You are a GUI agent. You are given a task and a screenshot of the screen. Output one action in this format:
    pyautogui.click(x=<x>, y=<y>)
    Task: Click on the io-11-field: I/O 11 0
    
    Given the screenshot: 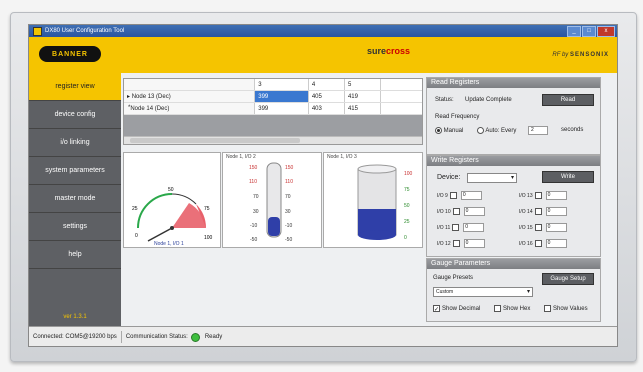 What is the action you would take?
    pyautogui.click(x=461, y=227)
    